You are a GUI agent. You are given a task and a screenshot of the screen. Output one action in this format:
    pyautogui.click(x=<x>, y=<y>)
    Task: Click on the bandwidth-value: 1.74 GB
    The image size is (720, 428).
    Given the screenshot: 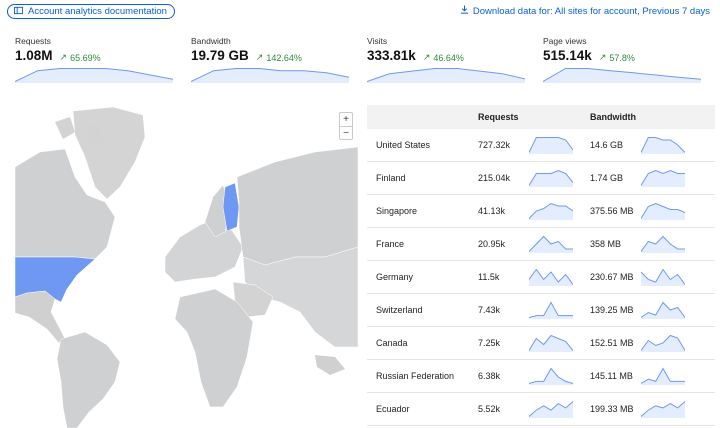 What is the action you would take?
    pyautogui.click(x=607, y=178)
    